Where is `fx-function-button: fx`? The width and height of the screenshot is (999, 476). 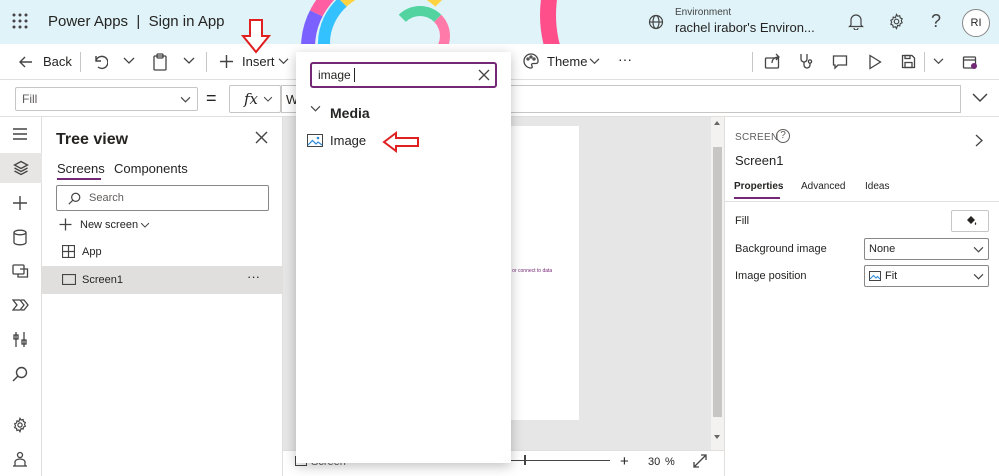 fx-function-button: fx is located at coordinates (255, 99).